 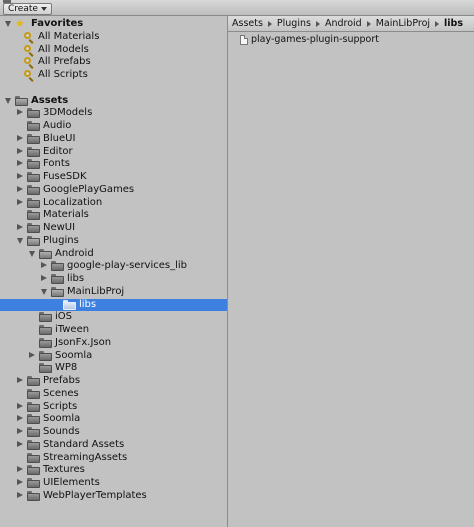 I want to click on folder-item-localization: Localization, so click(x=113, y=203).